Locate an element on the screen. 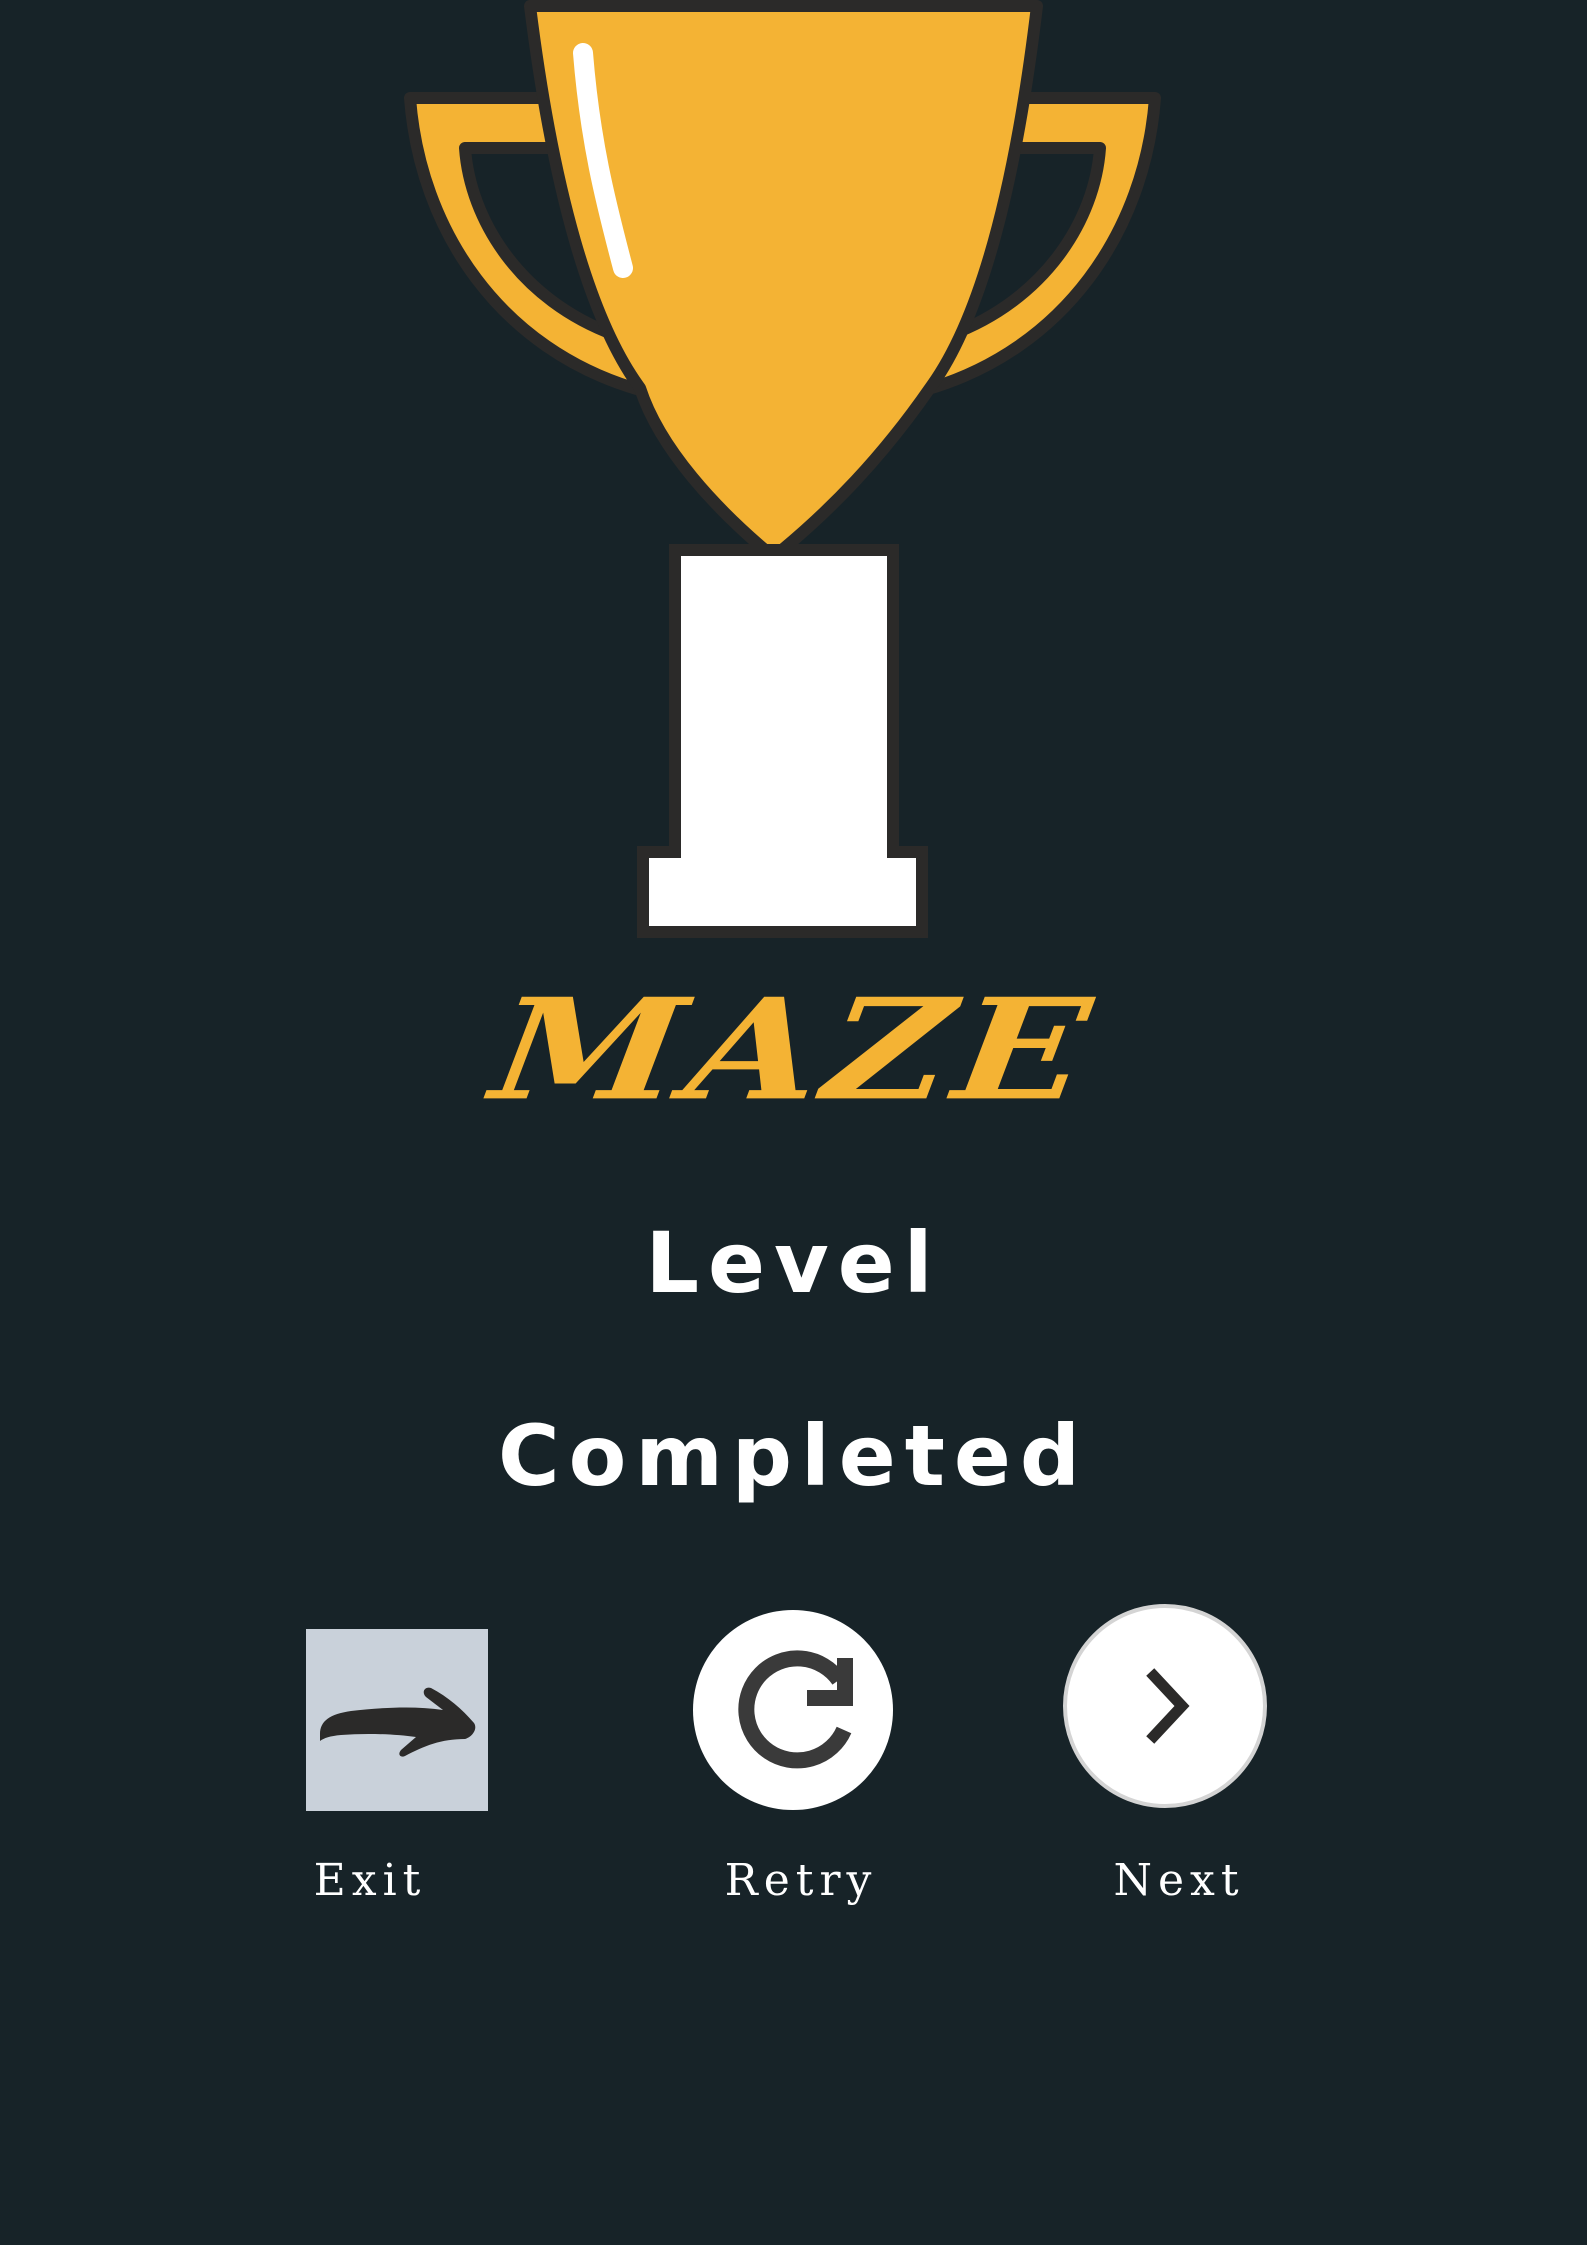 This screenshot has height=2245, width=1587. result-line-level: Level is located at coordinates (793, 1263).